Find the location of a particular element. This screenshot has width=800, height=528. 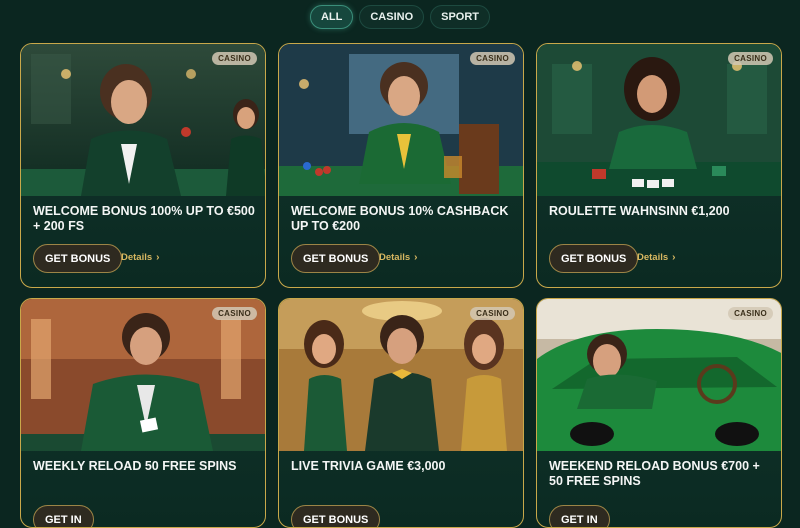

filter-sport: SPORT is located at coordinates (460, 17).